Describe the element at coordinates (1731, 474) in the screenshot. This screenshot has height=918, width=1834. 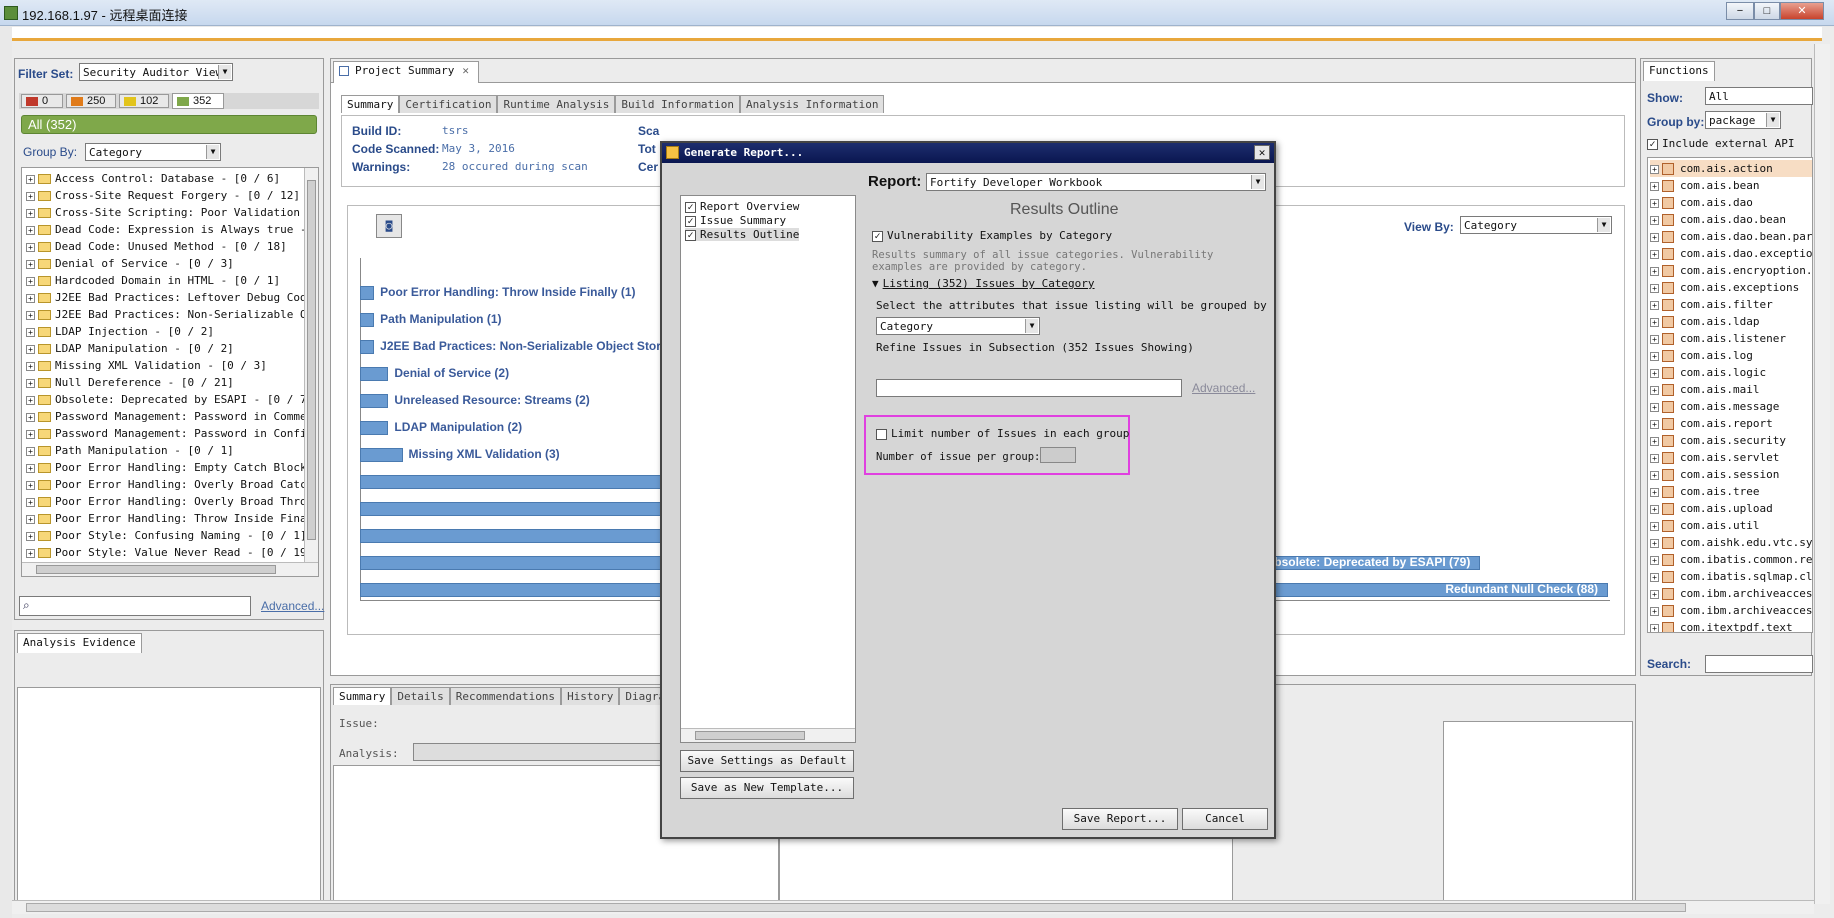
I see `package-item: + com.ais.session` at that location.